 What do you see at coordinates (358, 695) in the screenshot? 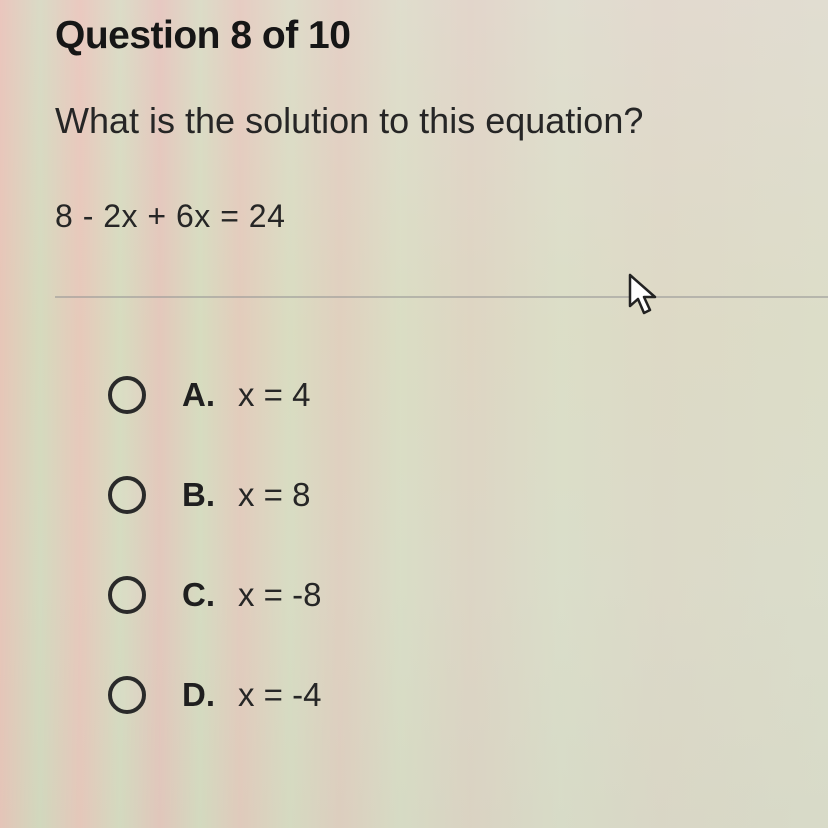
I see `choice-d: D. x = -4` at bounding box center [358, 695].